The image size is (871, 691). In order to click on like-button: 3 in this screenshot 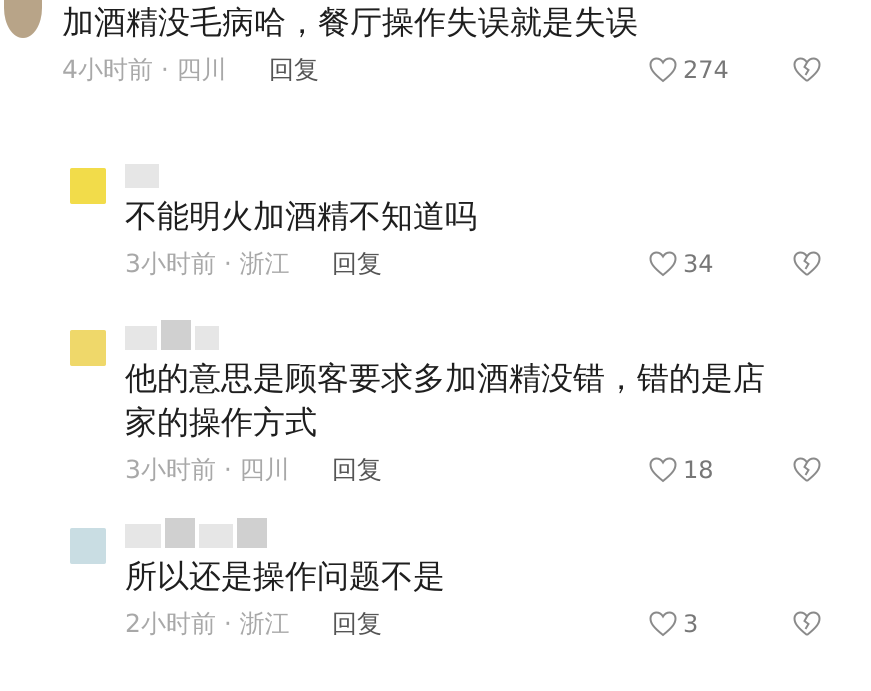, I will do `click(699, 624)`.